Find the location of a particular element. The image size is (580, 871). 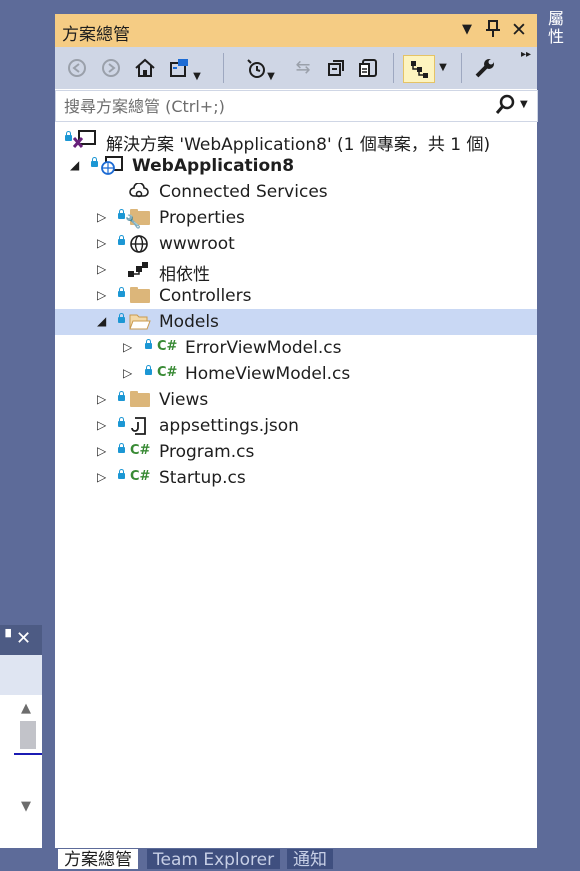

tree-row-errorviewmodel: ▷ C# ErrorViewModel.cs is located at coordinates (296, 348).